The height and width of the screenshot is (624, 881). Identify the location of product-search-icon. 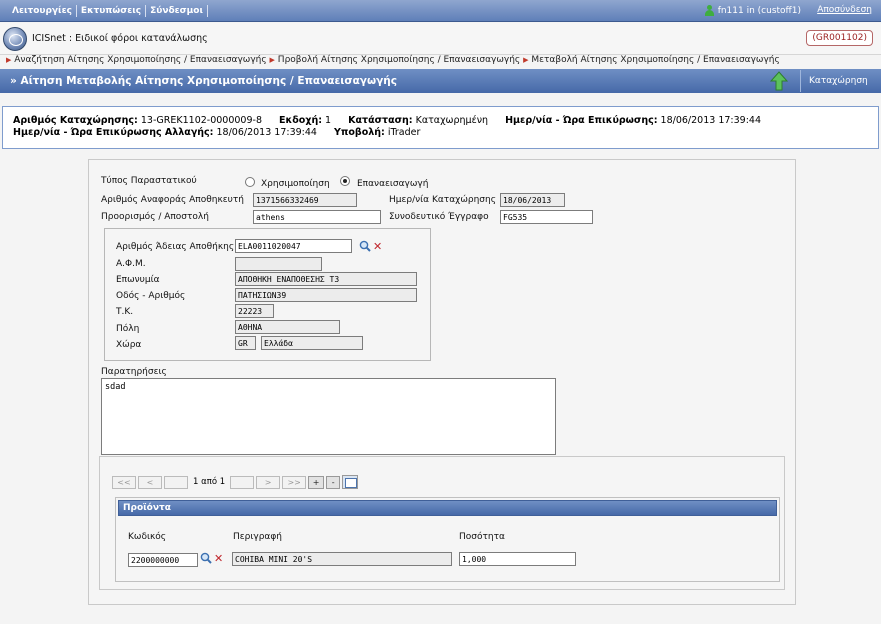
(206, 558).